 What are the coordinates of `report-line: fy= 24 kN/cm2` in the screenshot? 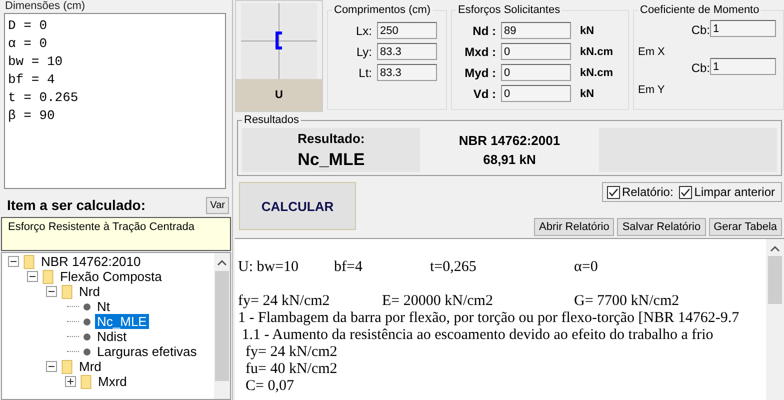 It's located at (291, 352).